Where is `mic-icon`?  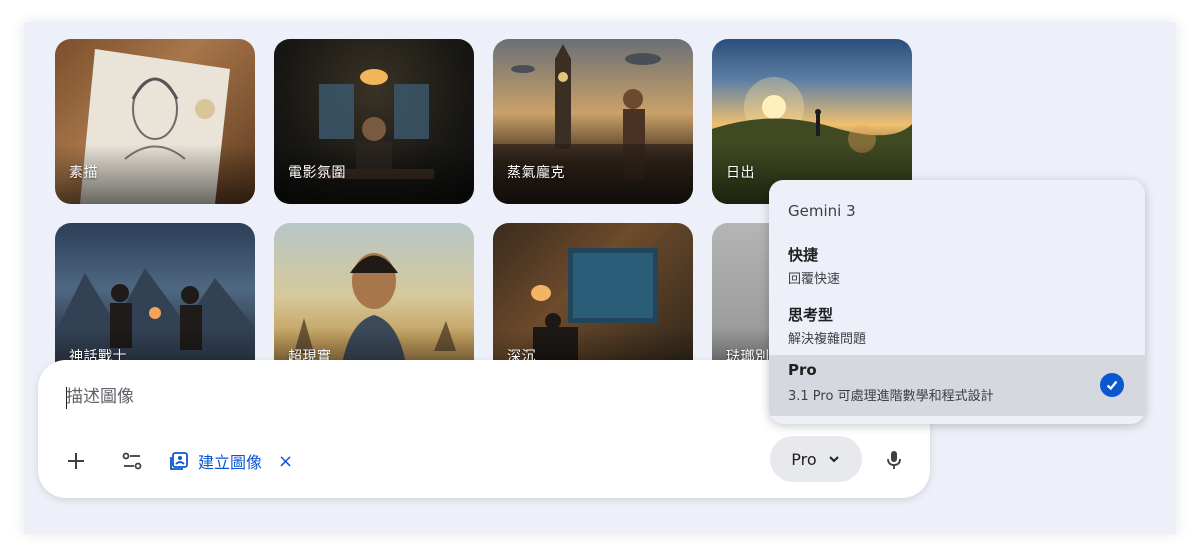
mic-icon is located at coordinates (894, 460).